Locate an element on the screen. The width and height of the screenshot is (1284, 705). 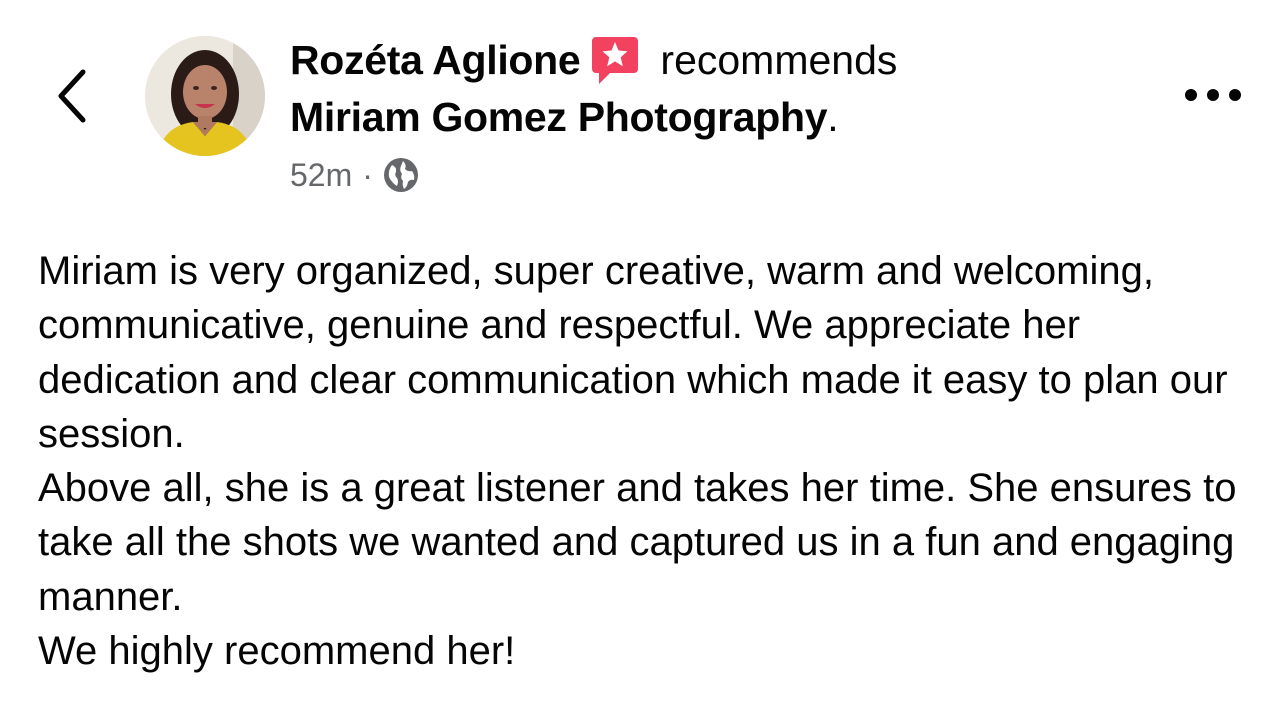
globe-icon is located at coordinates (401, 175).